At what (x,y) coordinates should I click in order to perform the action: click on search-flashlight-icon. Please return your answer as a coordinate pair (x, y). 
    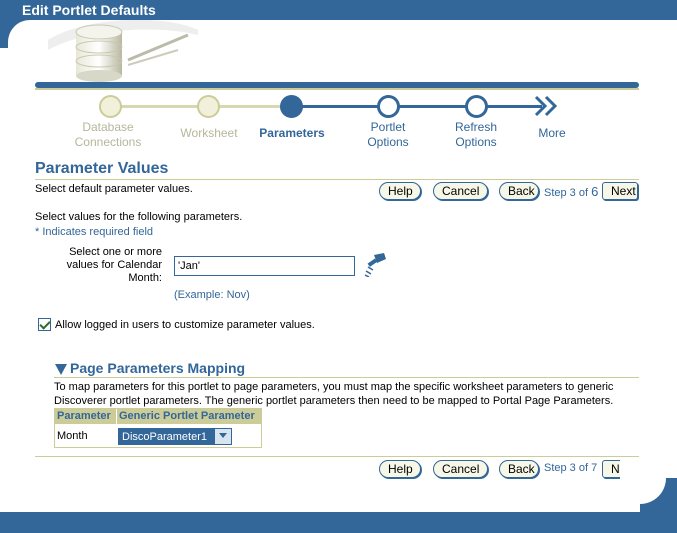
    Looking at the image, I should click on (376, 264).